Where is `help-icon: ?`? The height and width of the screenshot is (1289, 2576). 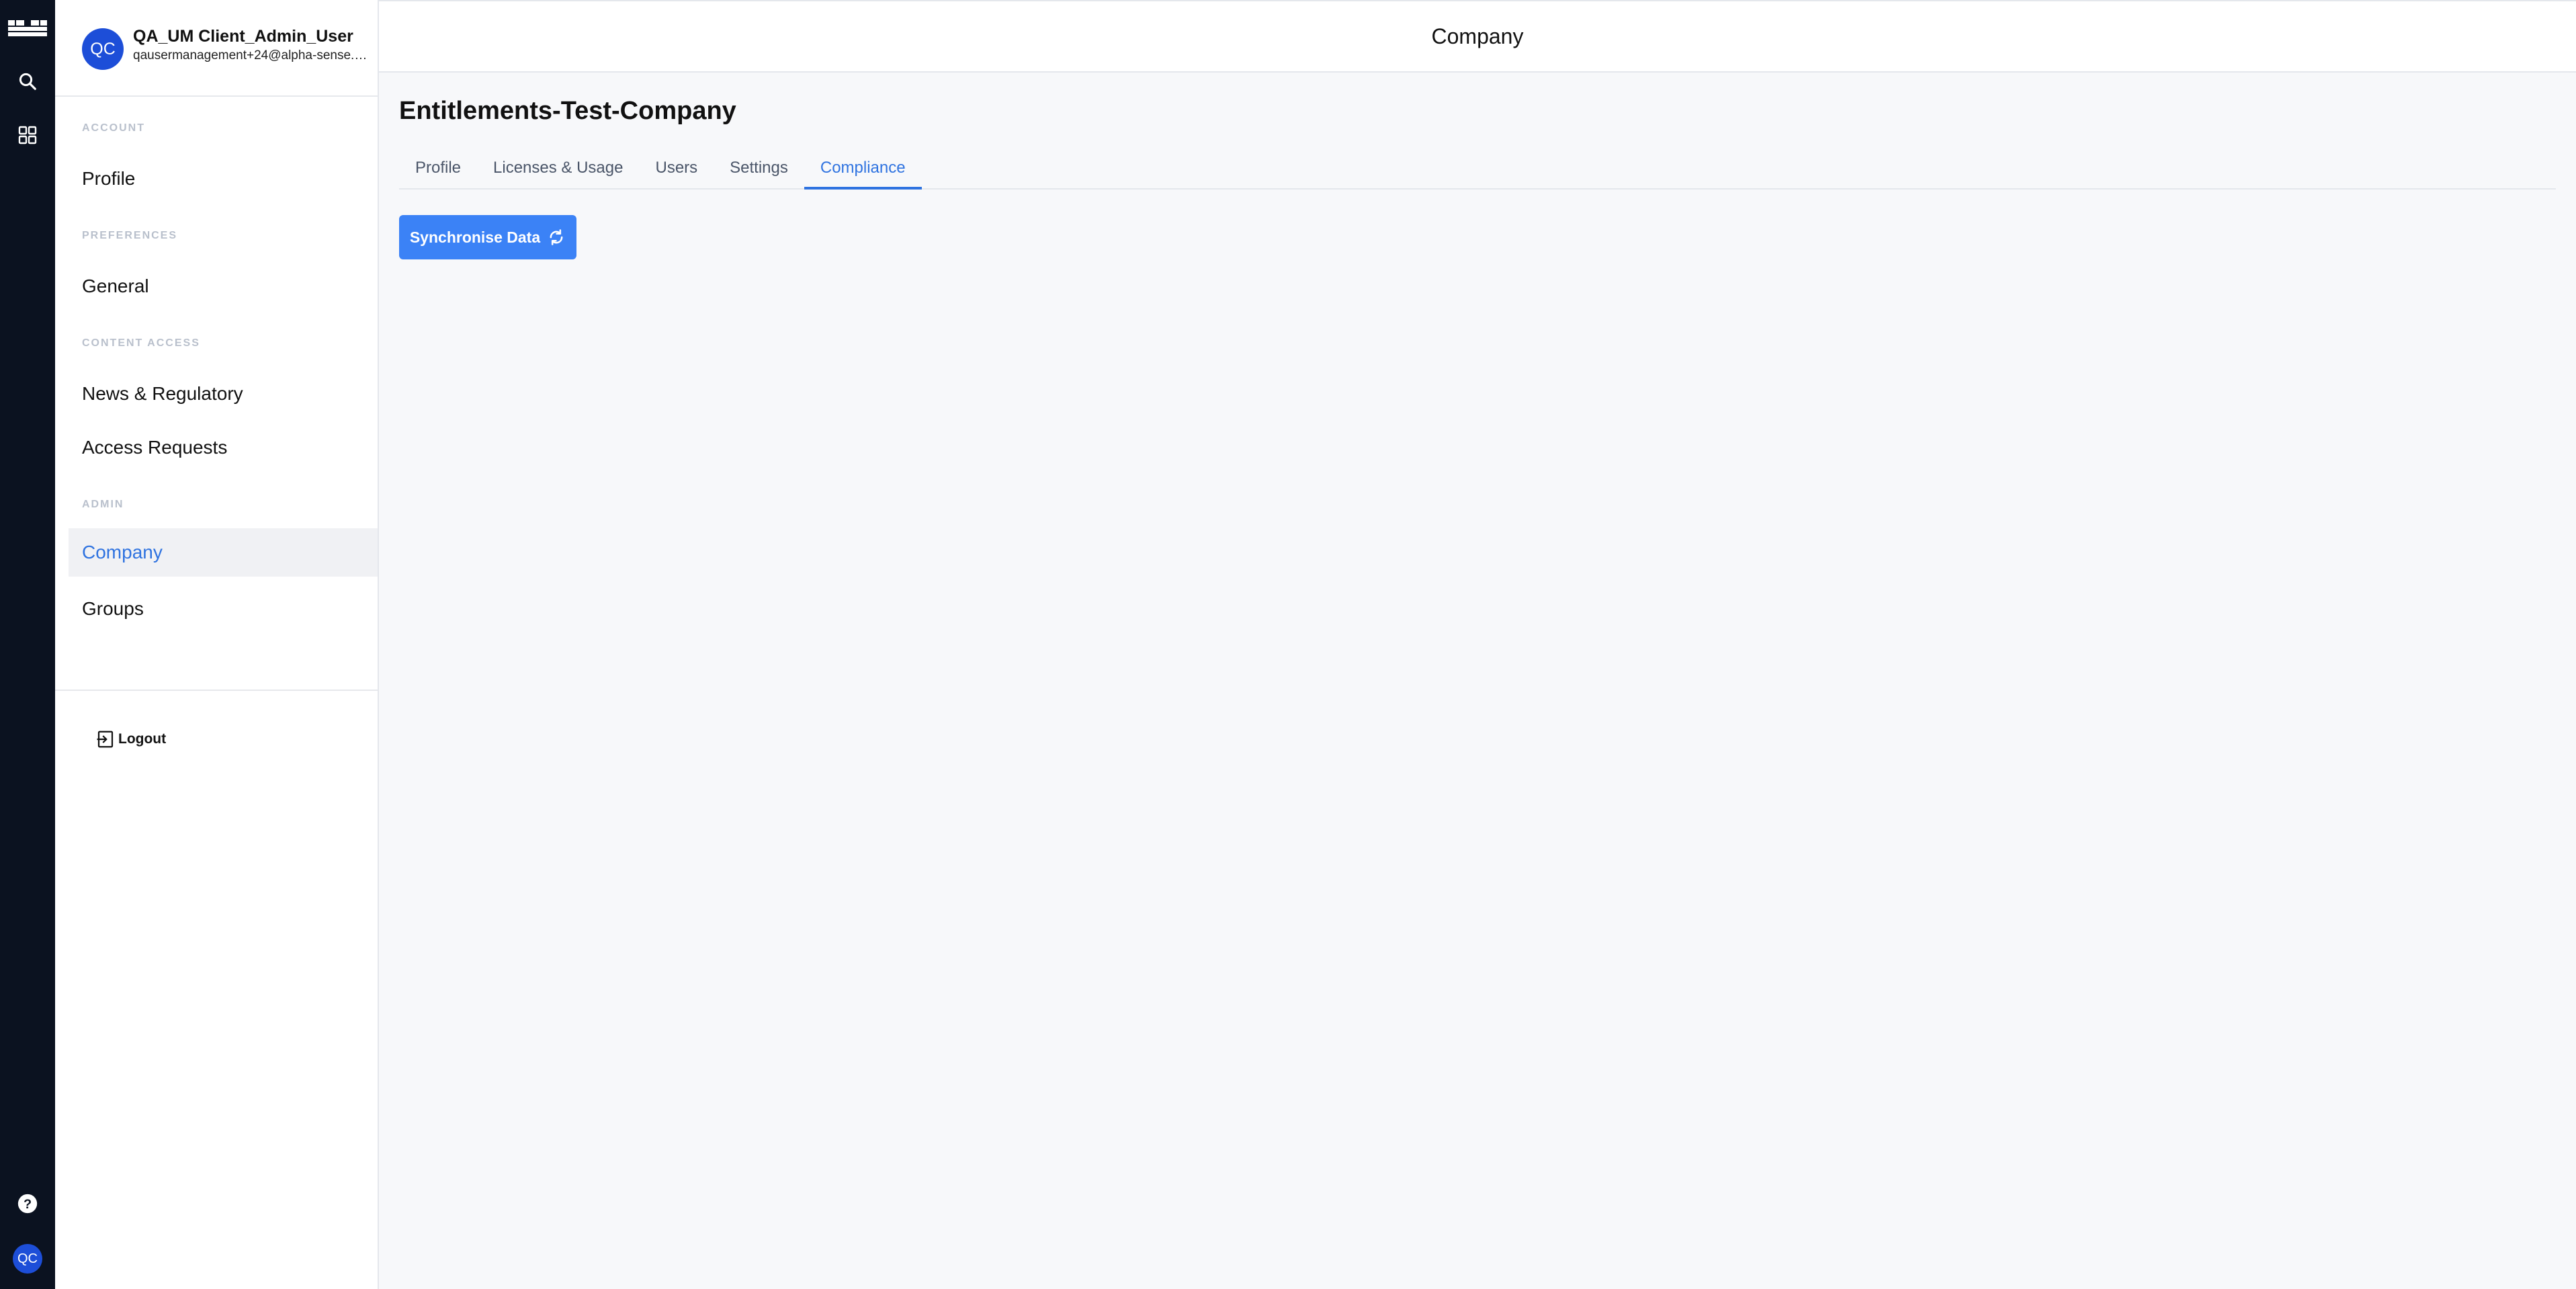 help-icon: ? is located at coordinates (27, 1203).